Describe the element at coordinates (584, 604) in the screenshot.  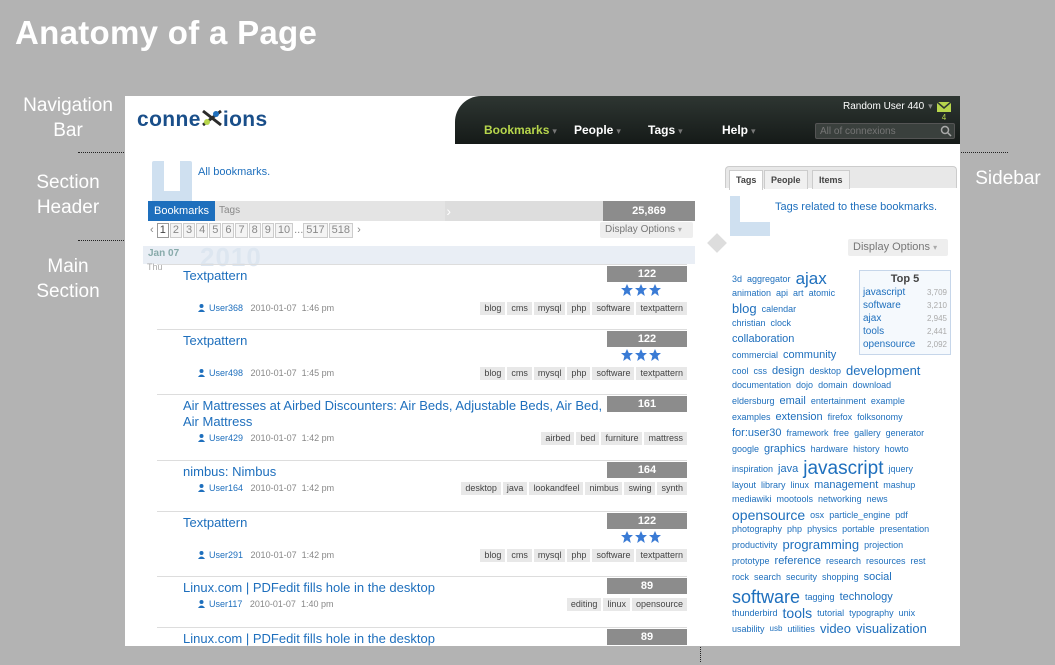
I see `tag-chip: editing` at that location.